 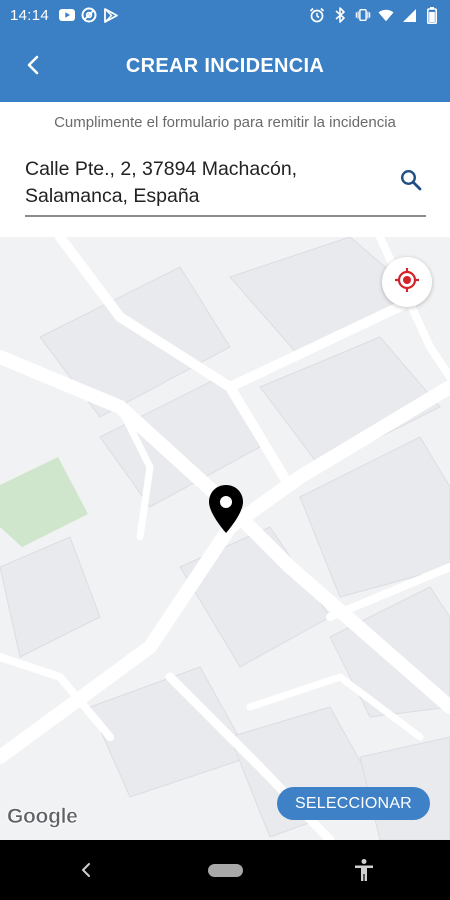 I want to click on back-button, so click(x=33, y=67).